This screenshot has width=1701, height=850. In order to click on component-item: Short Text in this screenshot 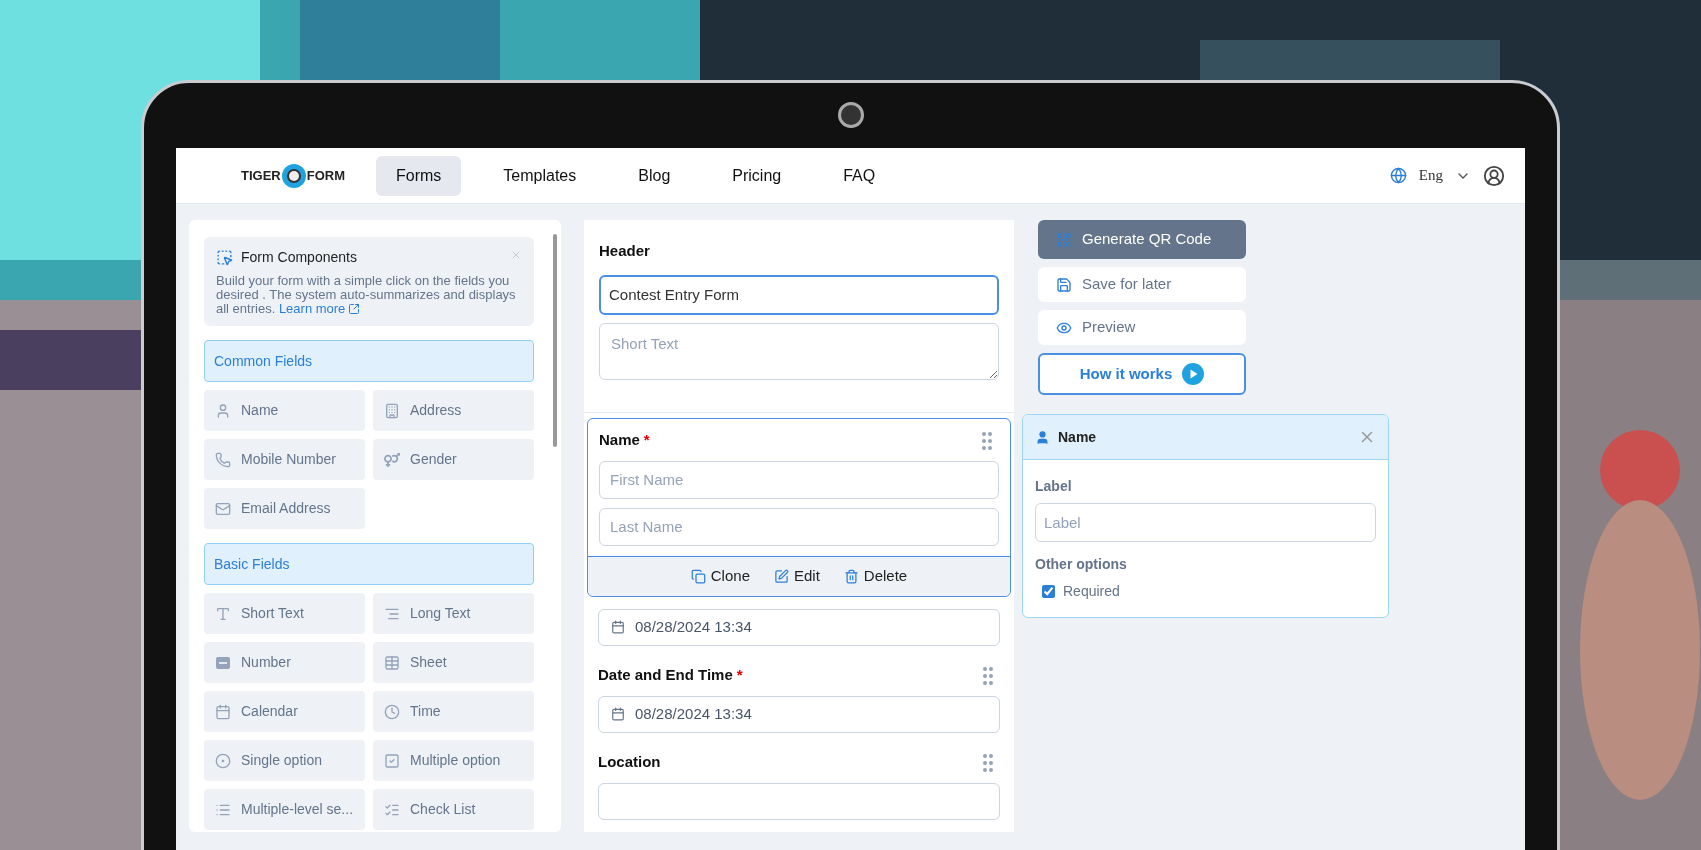, I will do `click(284, 613)`.